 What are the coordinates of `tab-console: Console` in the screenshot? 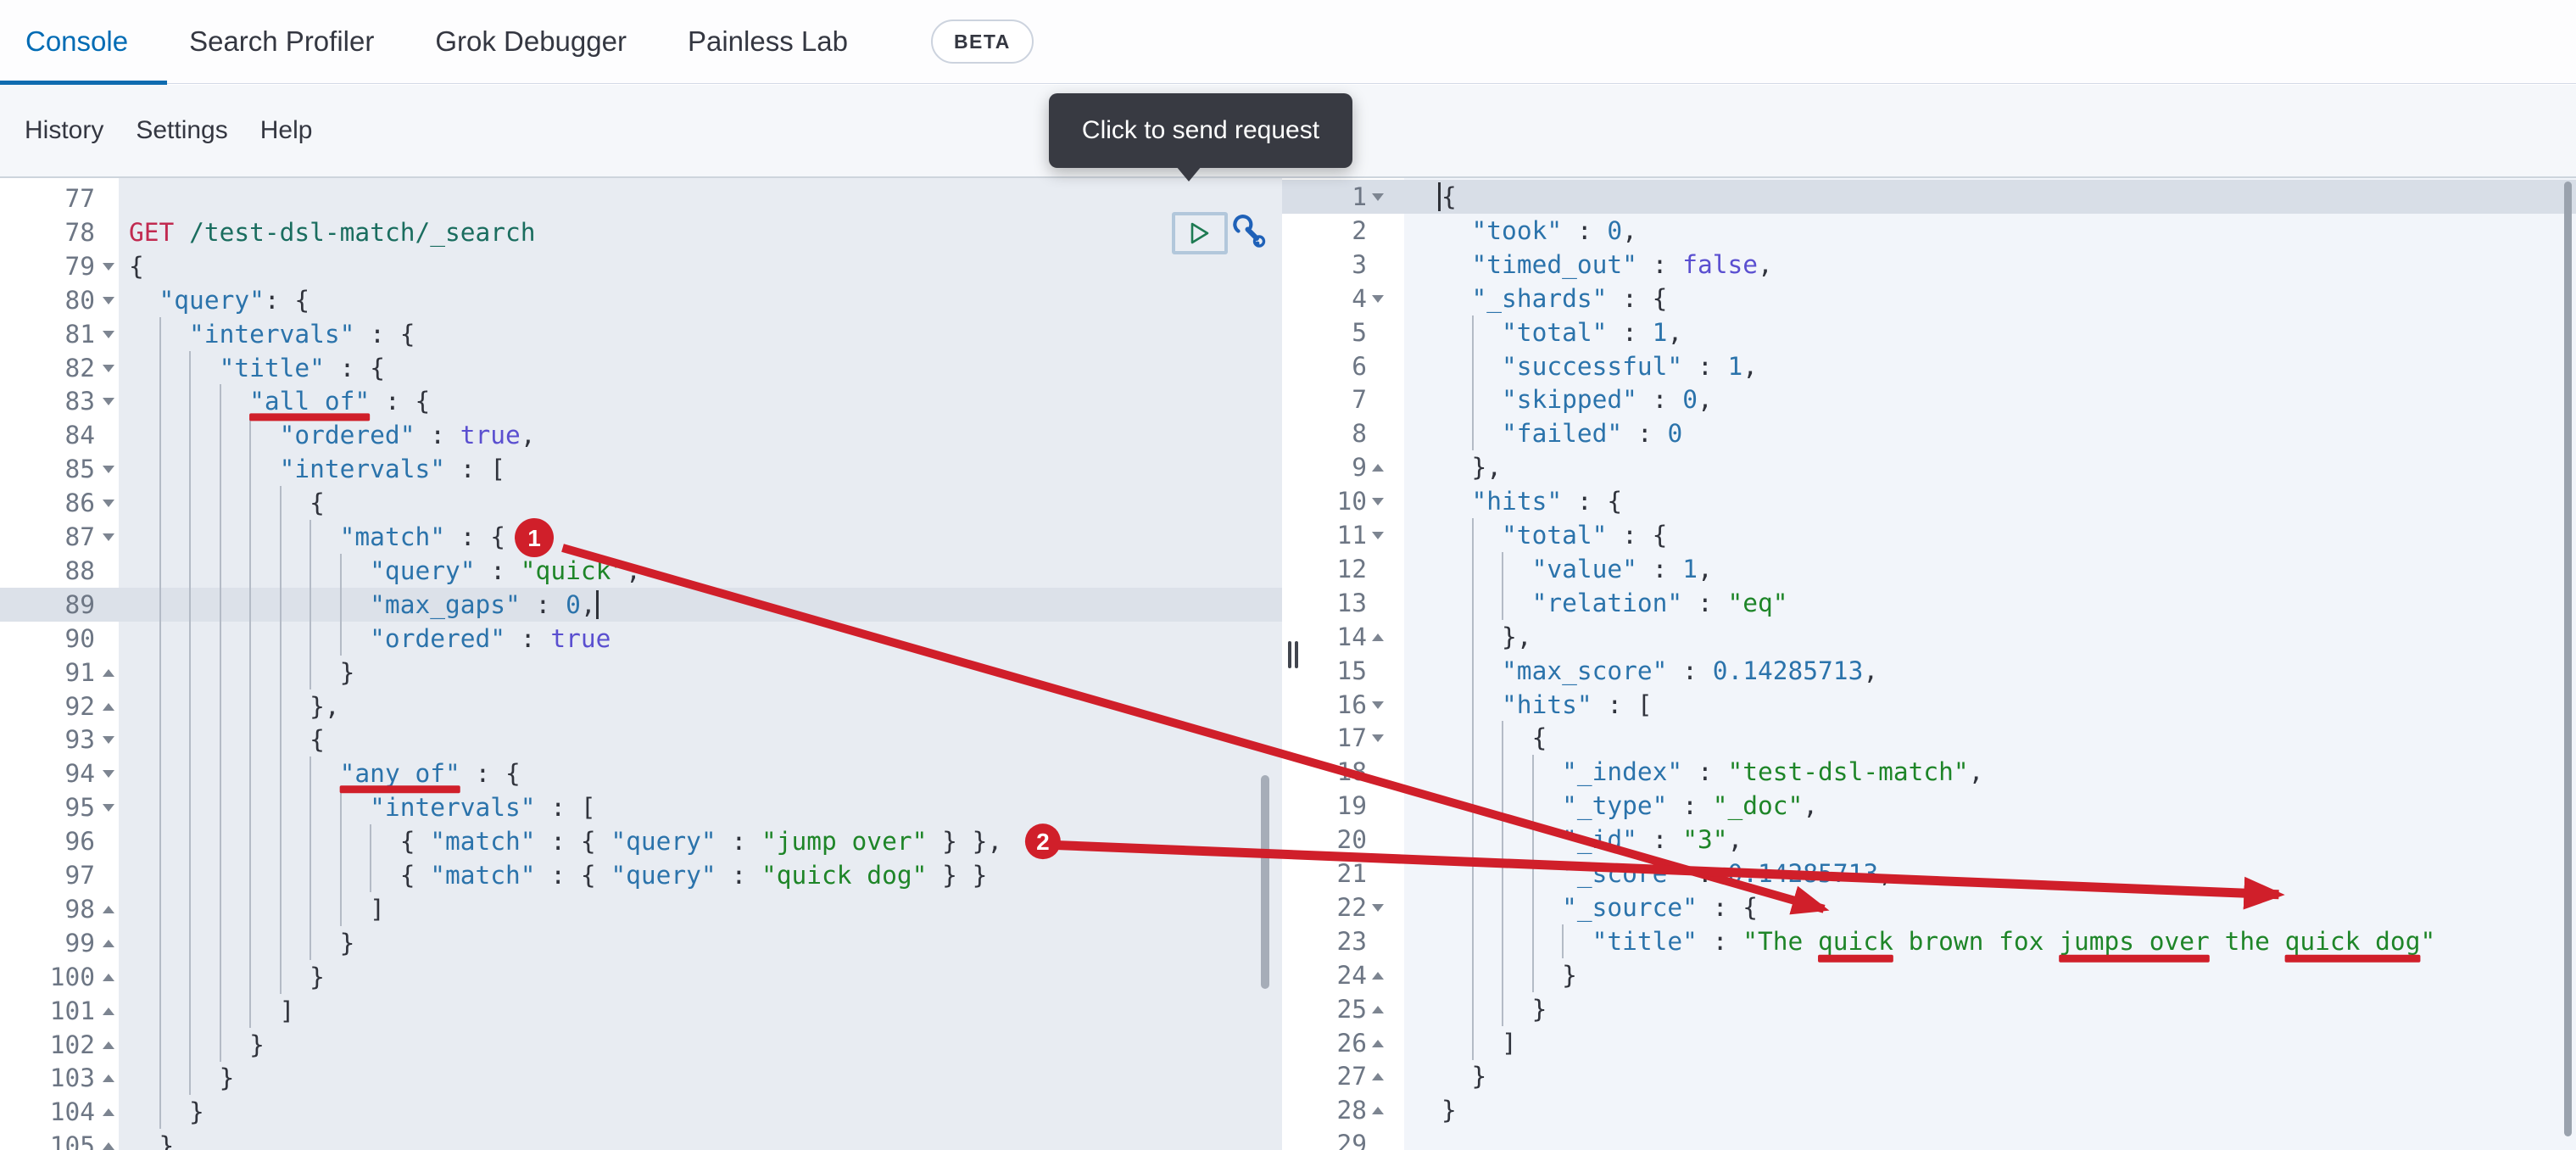 It's located at (76, 41).